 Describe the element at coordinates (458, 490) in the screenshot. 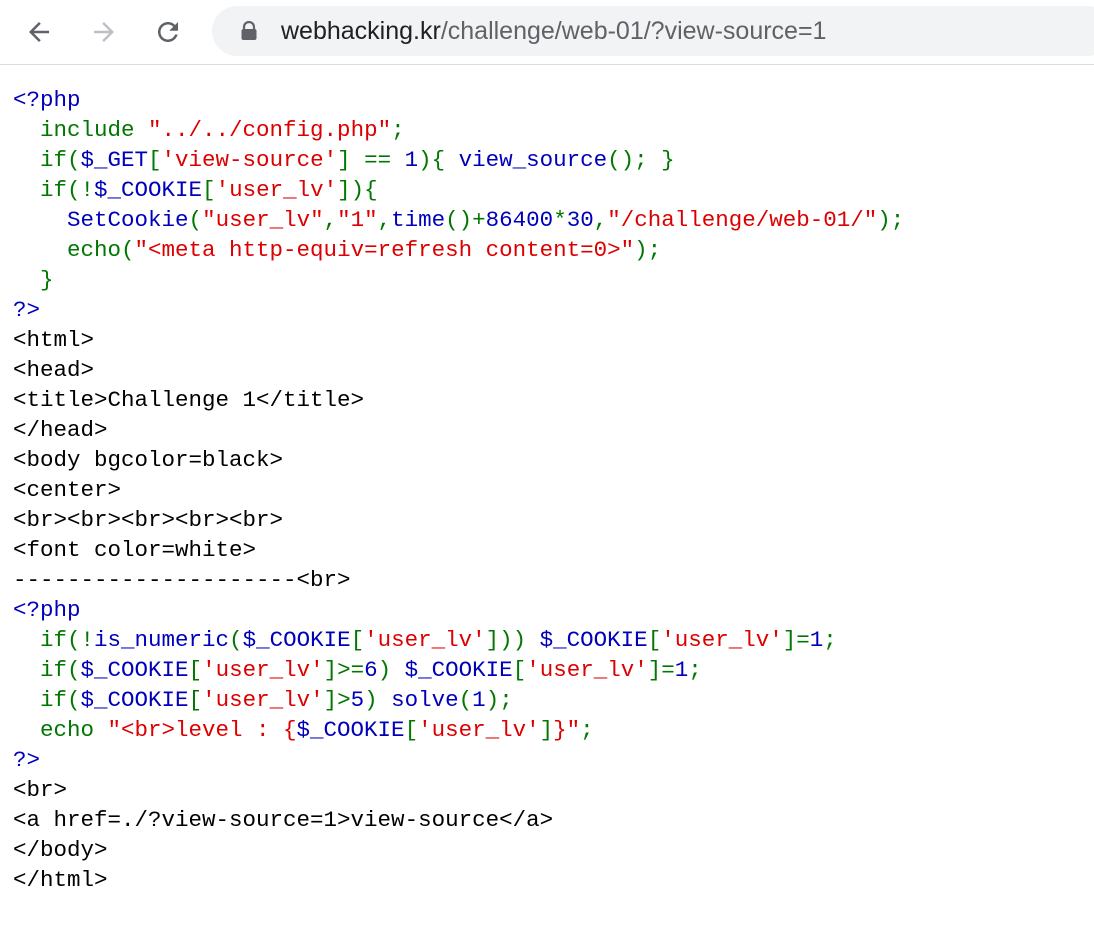

I see `source-line: <center>` at that location.